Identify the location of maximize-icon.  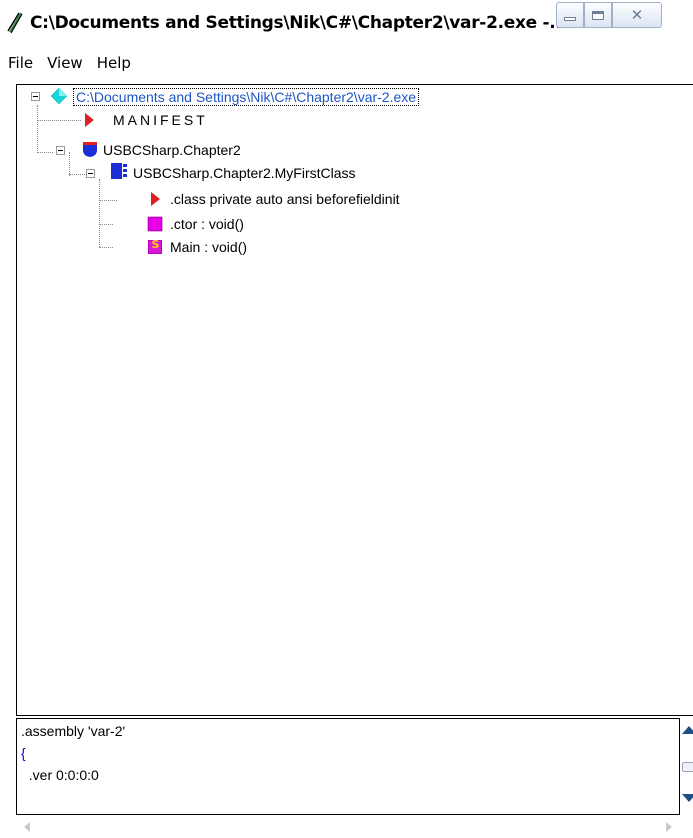
(598, 15).